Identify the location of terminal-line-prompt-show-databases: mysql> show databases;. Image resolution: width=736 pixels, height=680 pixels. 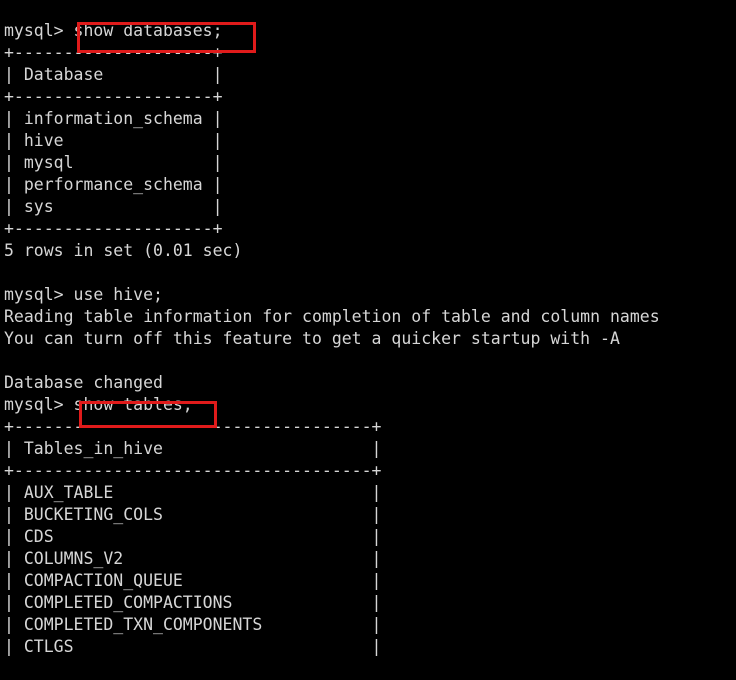
(113, 30).